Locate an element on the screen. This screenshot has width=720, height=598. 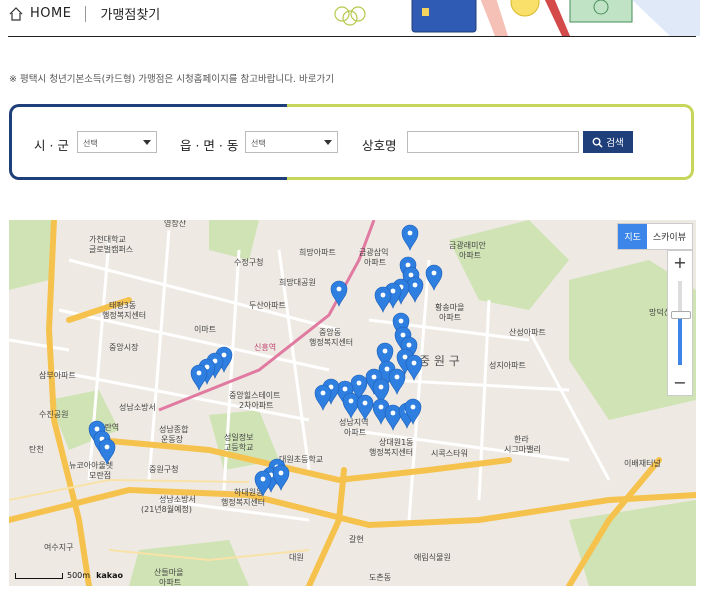
dong-select: 선택 is located at coordinates (291, 142).